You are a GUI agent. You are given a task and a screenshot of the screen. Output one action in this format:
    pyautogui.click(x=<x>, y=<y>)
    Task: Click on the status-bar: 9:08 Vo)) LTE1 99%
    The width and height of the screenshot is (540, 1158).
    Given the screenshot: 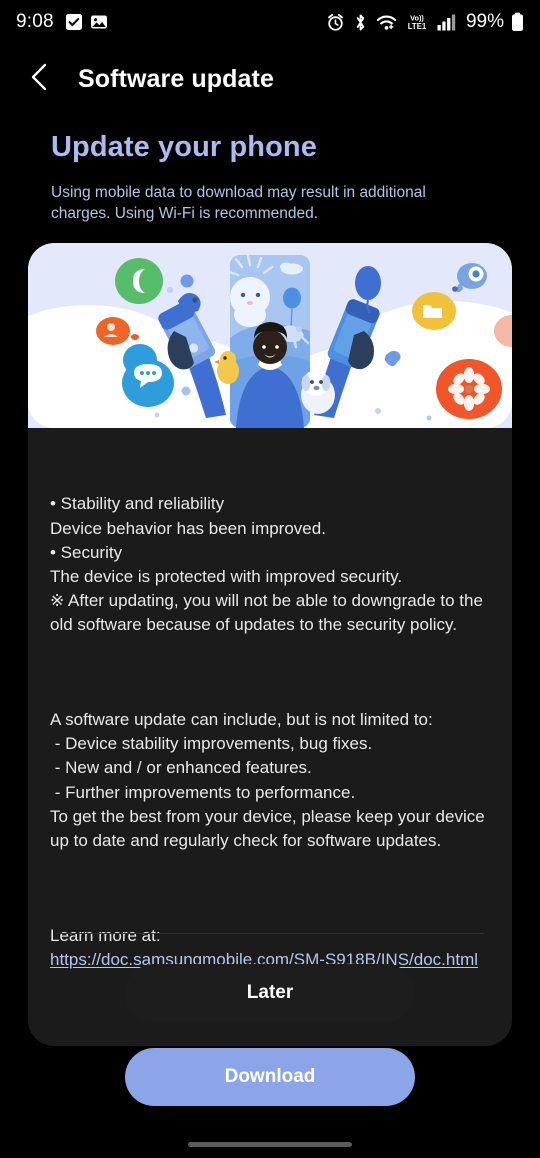 What is the action you would take?
    pyautogui.click(x=270, y=22)
    